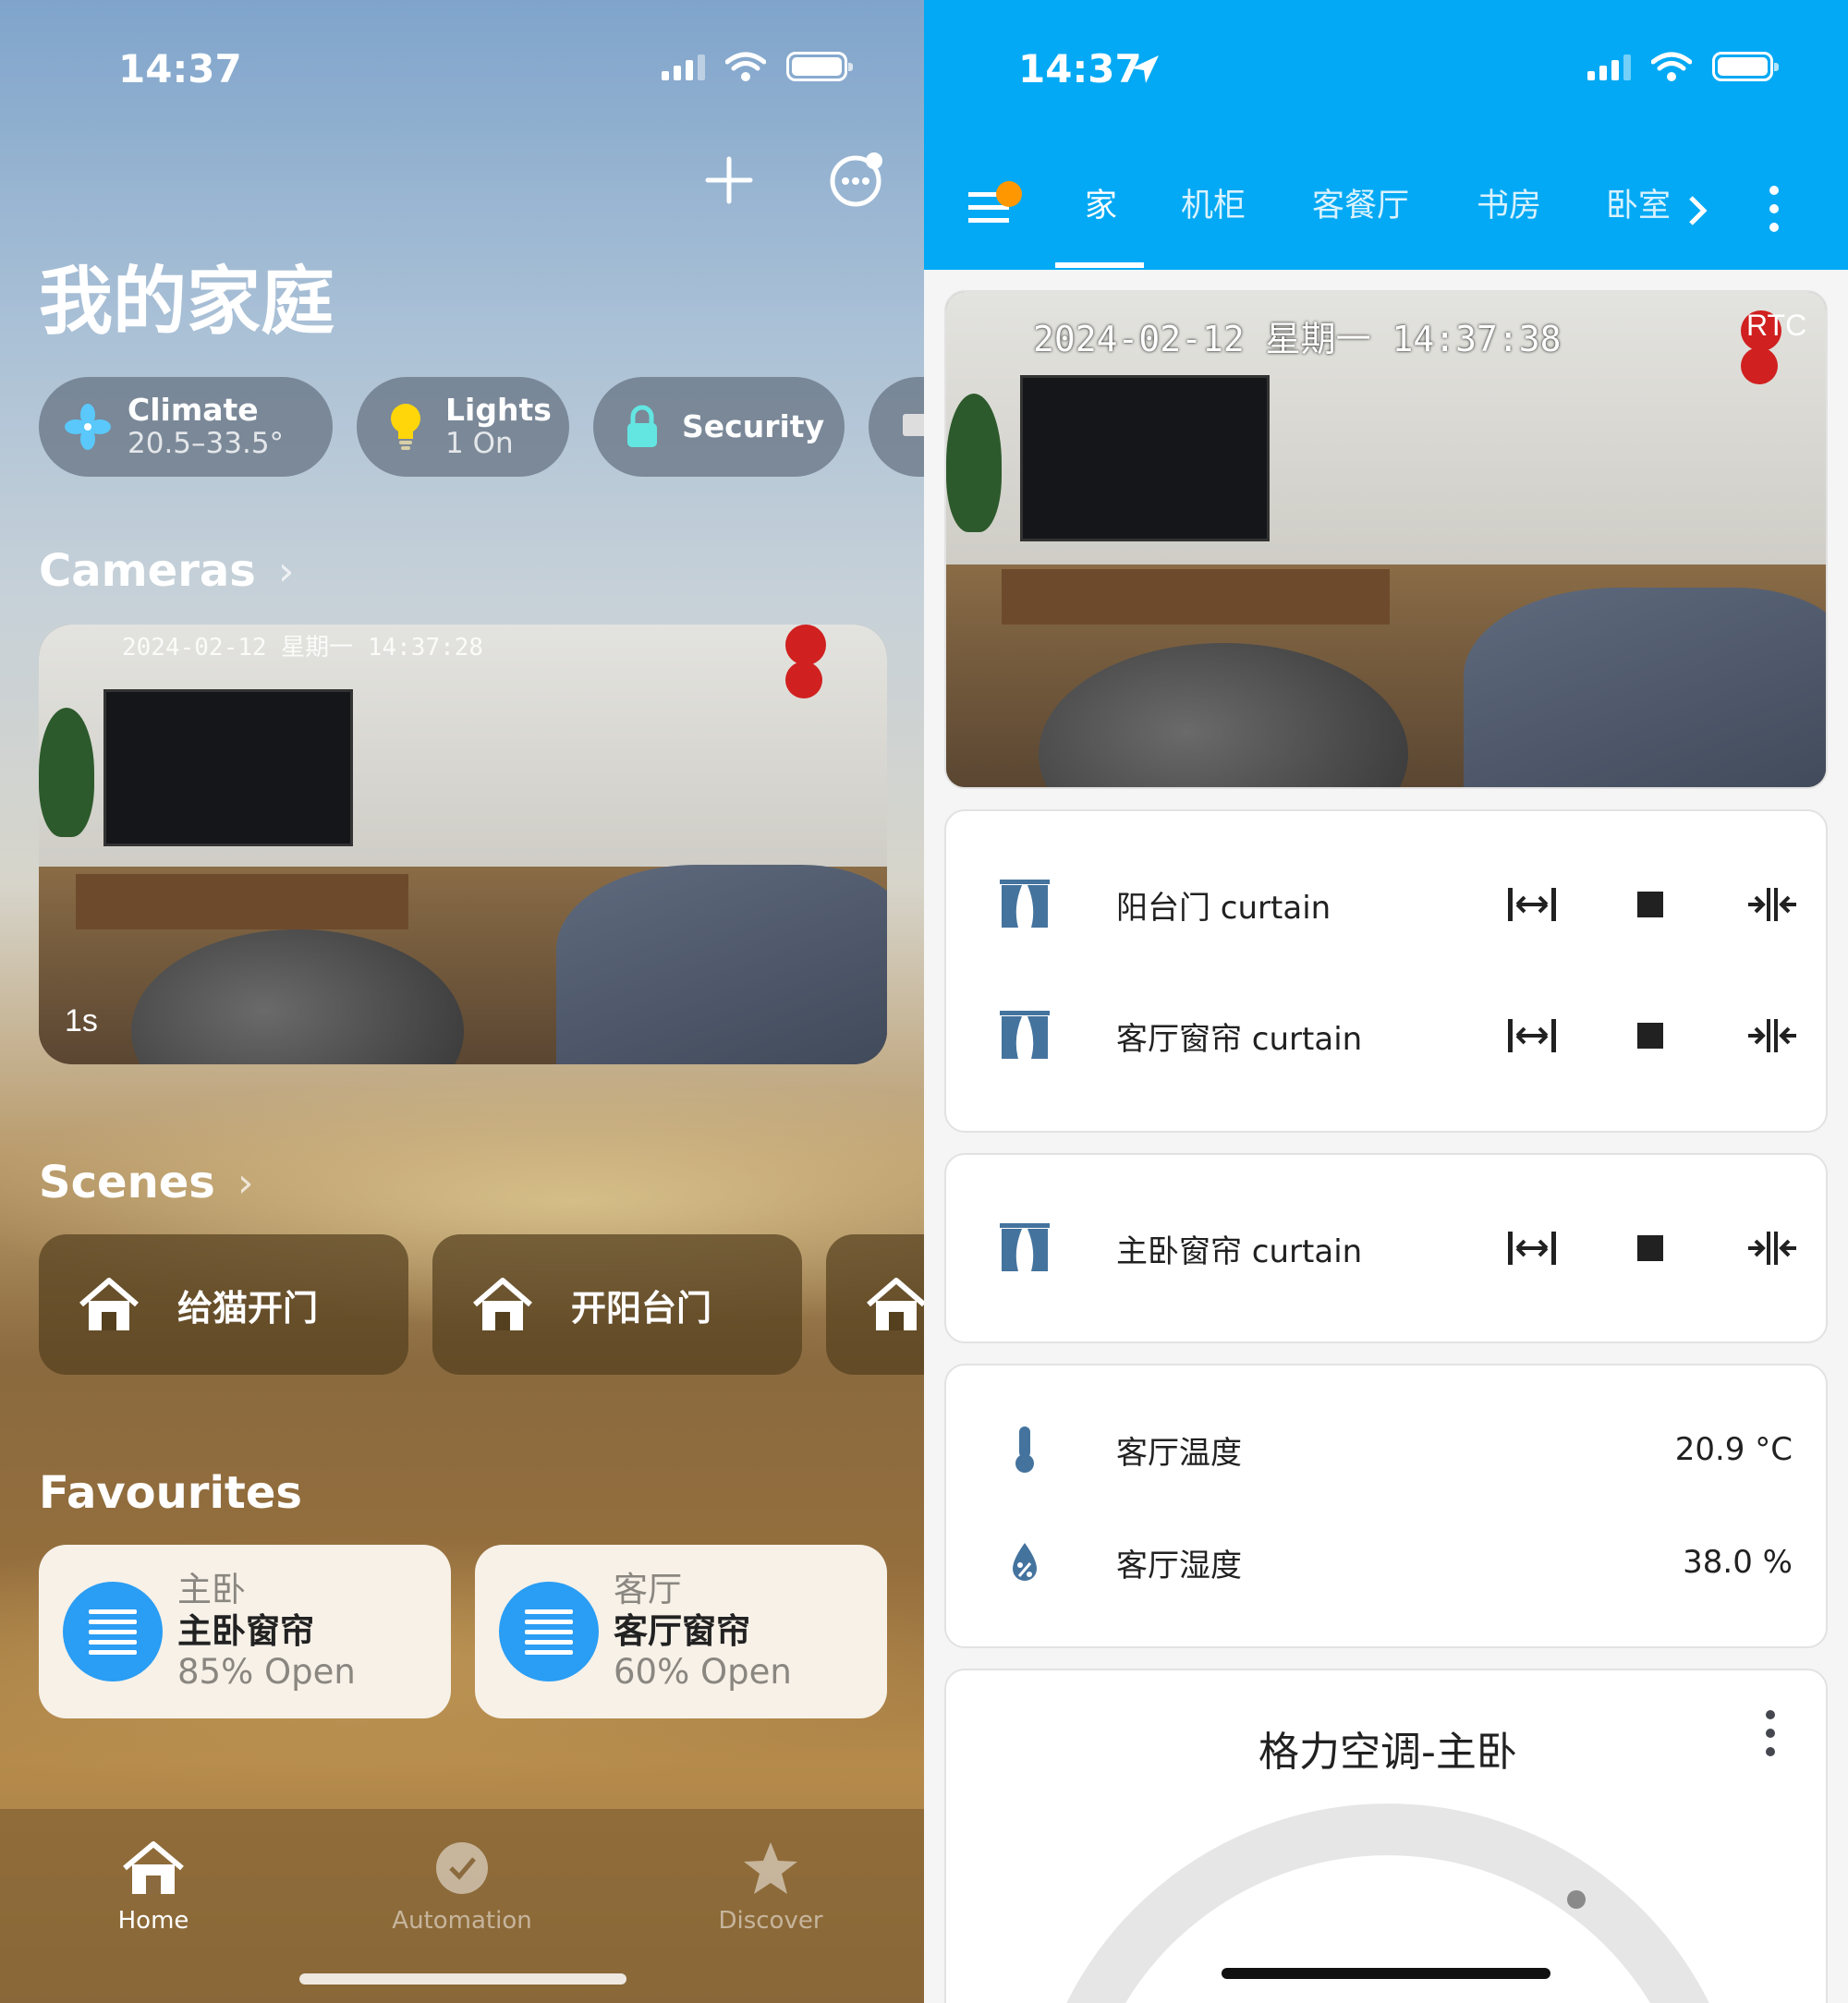 The height and width of the screenshot is (2003, 1848). I want to click on entity-name: 客厅窗帘 curtain, so click(1239, 1039).